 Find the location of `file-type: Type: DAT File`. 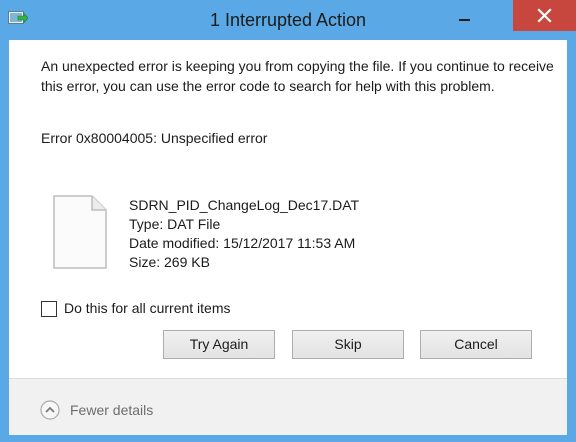

file-type: Type: DAT File is located at coordinates (175, 224).